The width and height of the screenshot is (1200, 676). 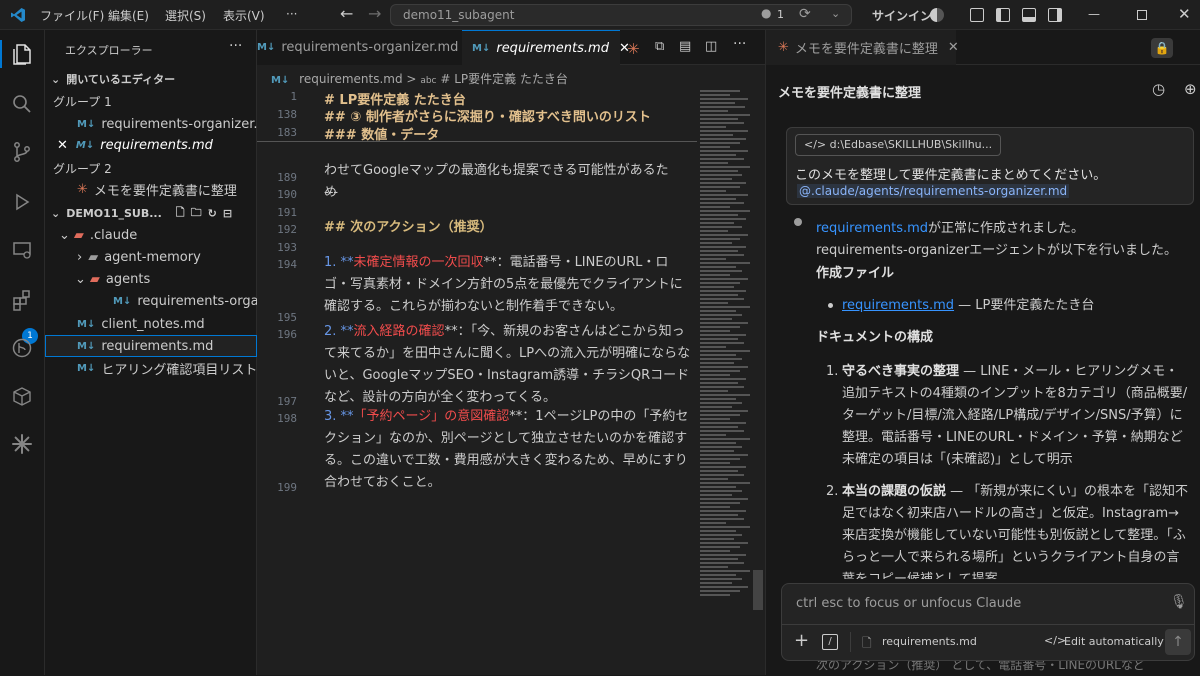 What do you see at coordinates (151, 346) in the screenshot?
I see `tree-file-selected: M↓ requirements.md` at bounding box center [151, 346].